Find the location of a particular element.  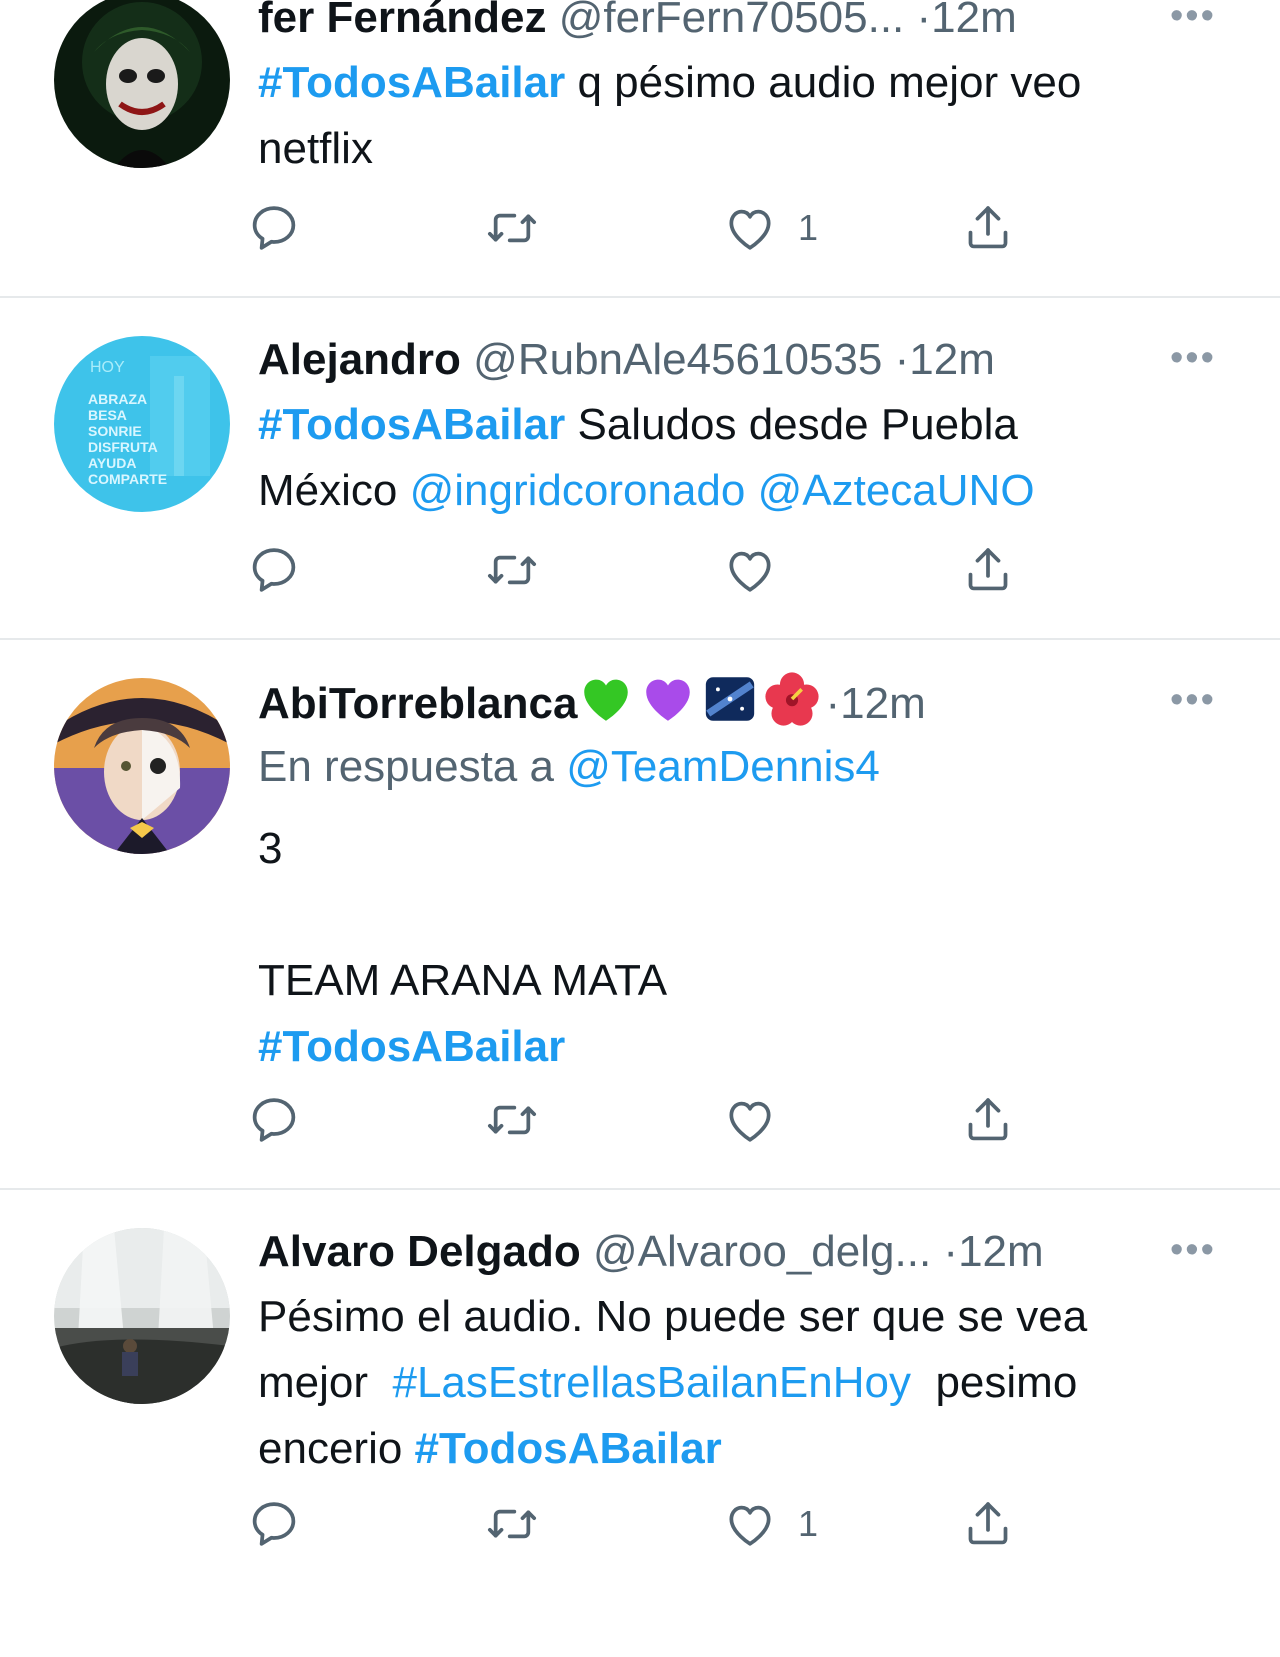

text-segment: Pésimo el audio. No puede ser que se vea is located at coordinates (673, 1316).